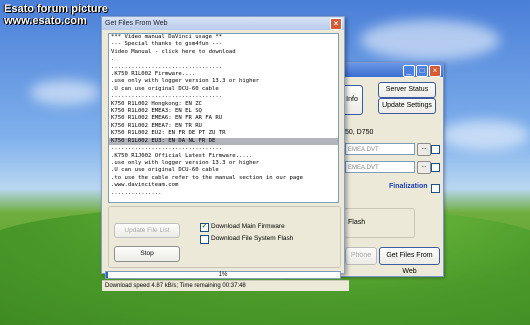 This screenshot has height=325, width=530. What do you see at coordinates (223, 133) in the screenshot?
I see `log-line: K750 R1L002 EU2: EN FR DE PT ZU TR` at bounding box center [223, 133].